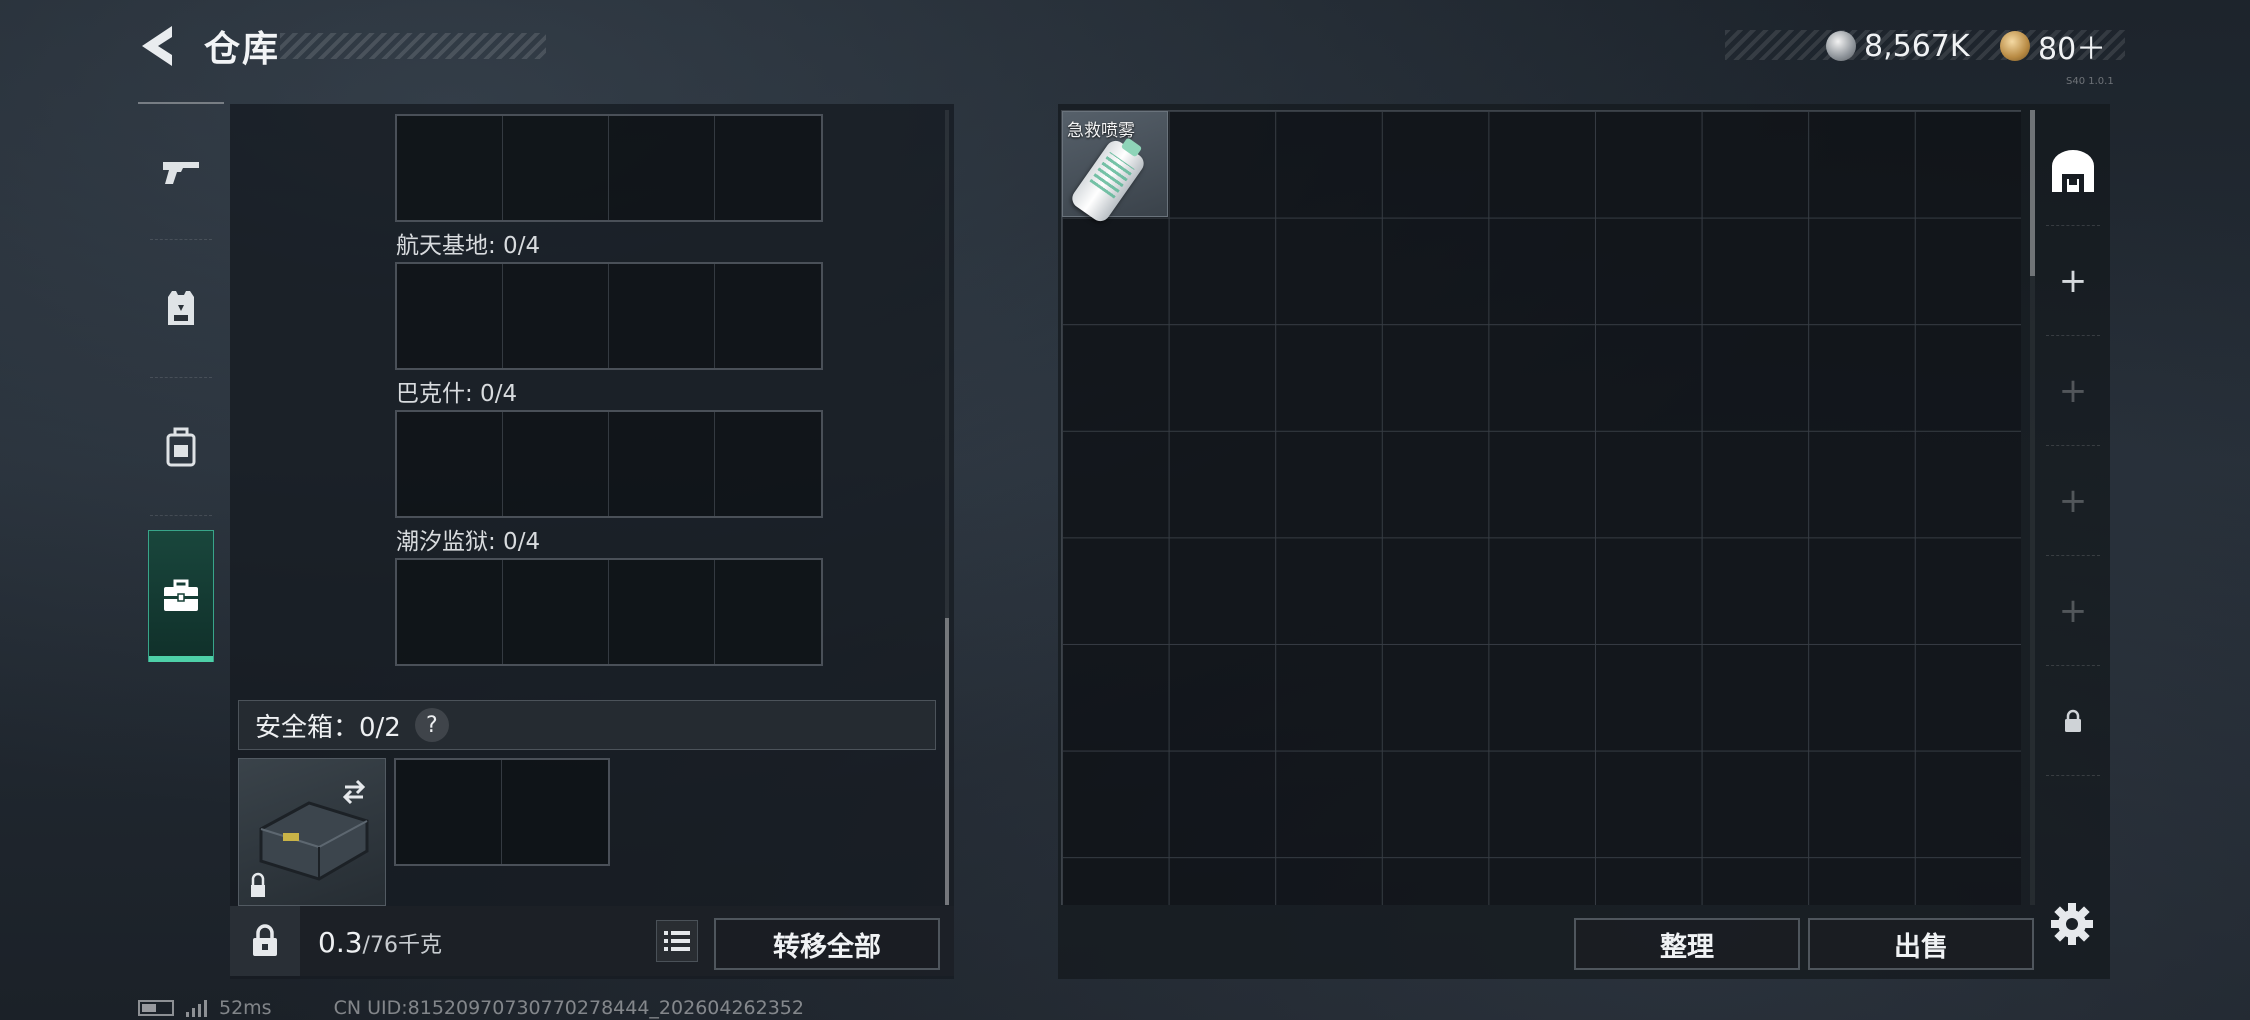  I want to click on padlock-icon, so click(265, 940).